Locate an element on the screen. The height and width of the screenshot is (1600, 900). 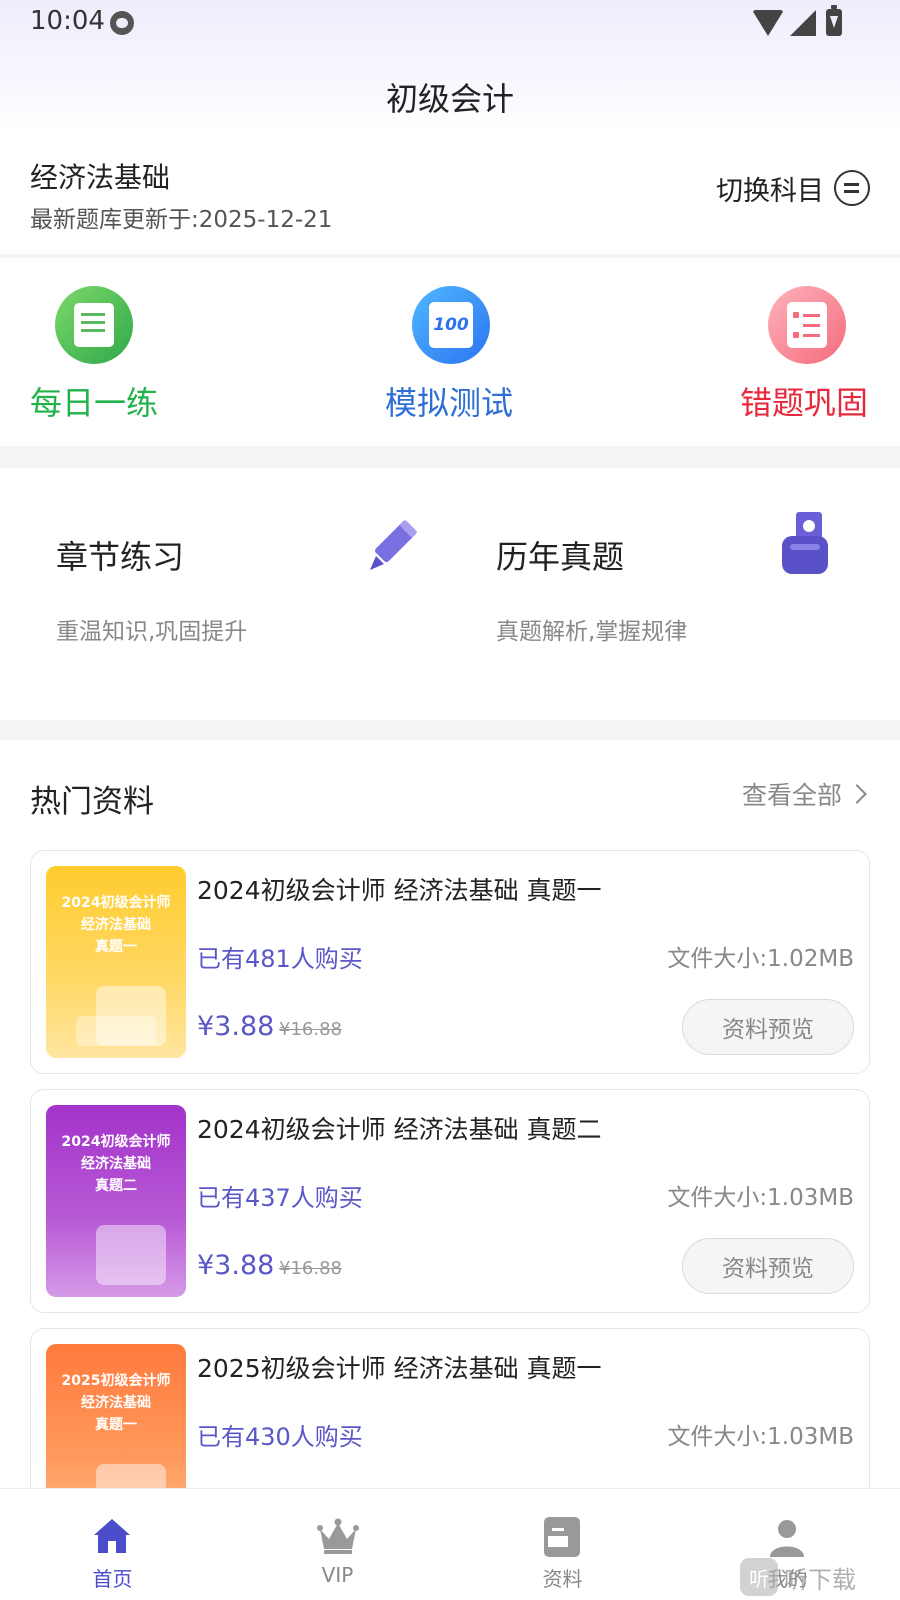
chapter-practice-desc: 重温知识,巩固提升 is located at coordinates (152, 632).